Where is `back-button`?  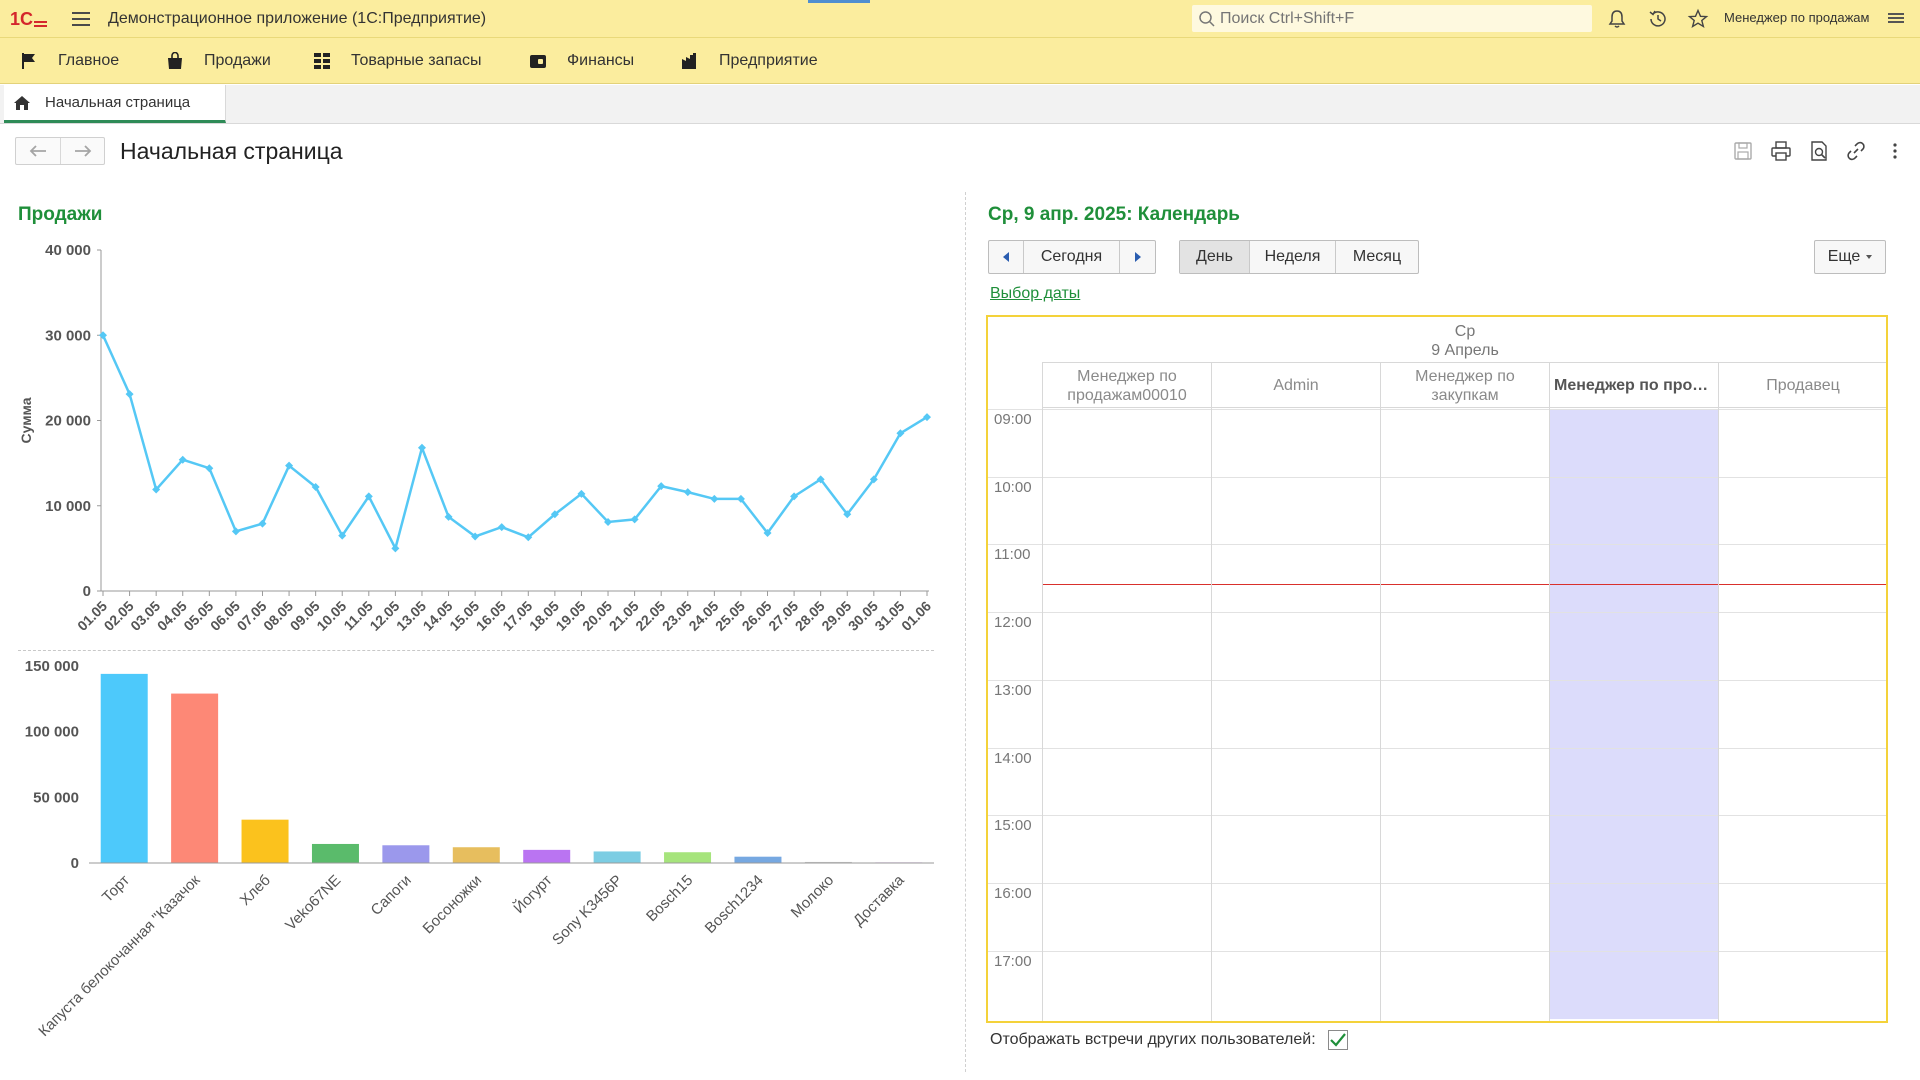
back-button is located at coordinates (38, 151).